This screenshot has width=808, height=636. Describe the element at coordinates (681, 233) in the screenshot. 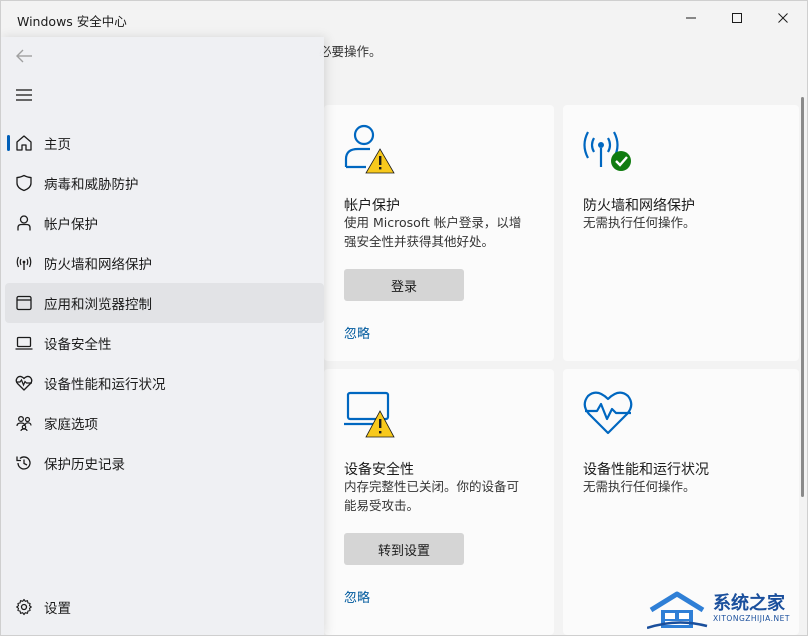

I see `firewall-card: 防火墙和网络保护 无需执行任何操作。` at that location.